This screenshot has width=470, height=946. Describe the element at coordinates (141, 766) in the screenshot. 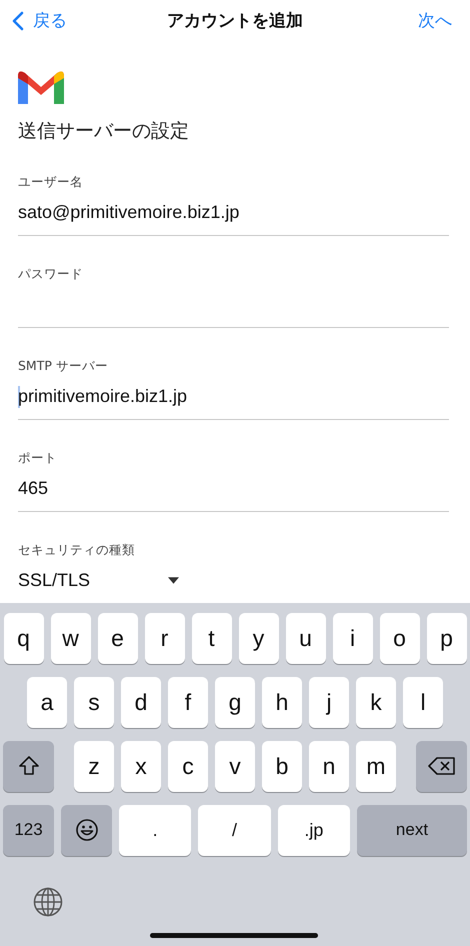

I see `letter-key: x` at that location.